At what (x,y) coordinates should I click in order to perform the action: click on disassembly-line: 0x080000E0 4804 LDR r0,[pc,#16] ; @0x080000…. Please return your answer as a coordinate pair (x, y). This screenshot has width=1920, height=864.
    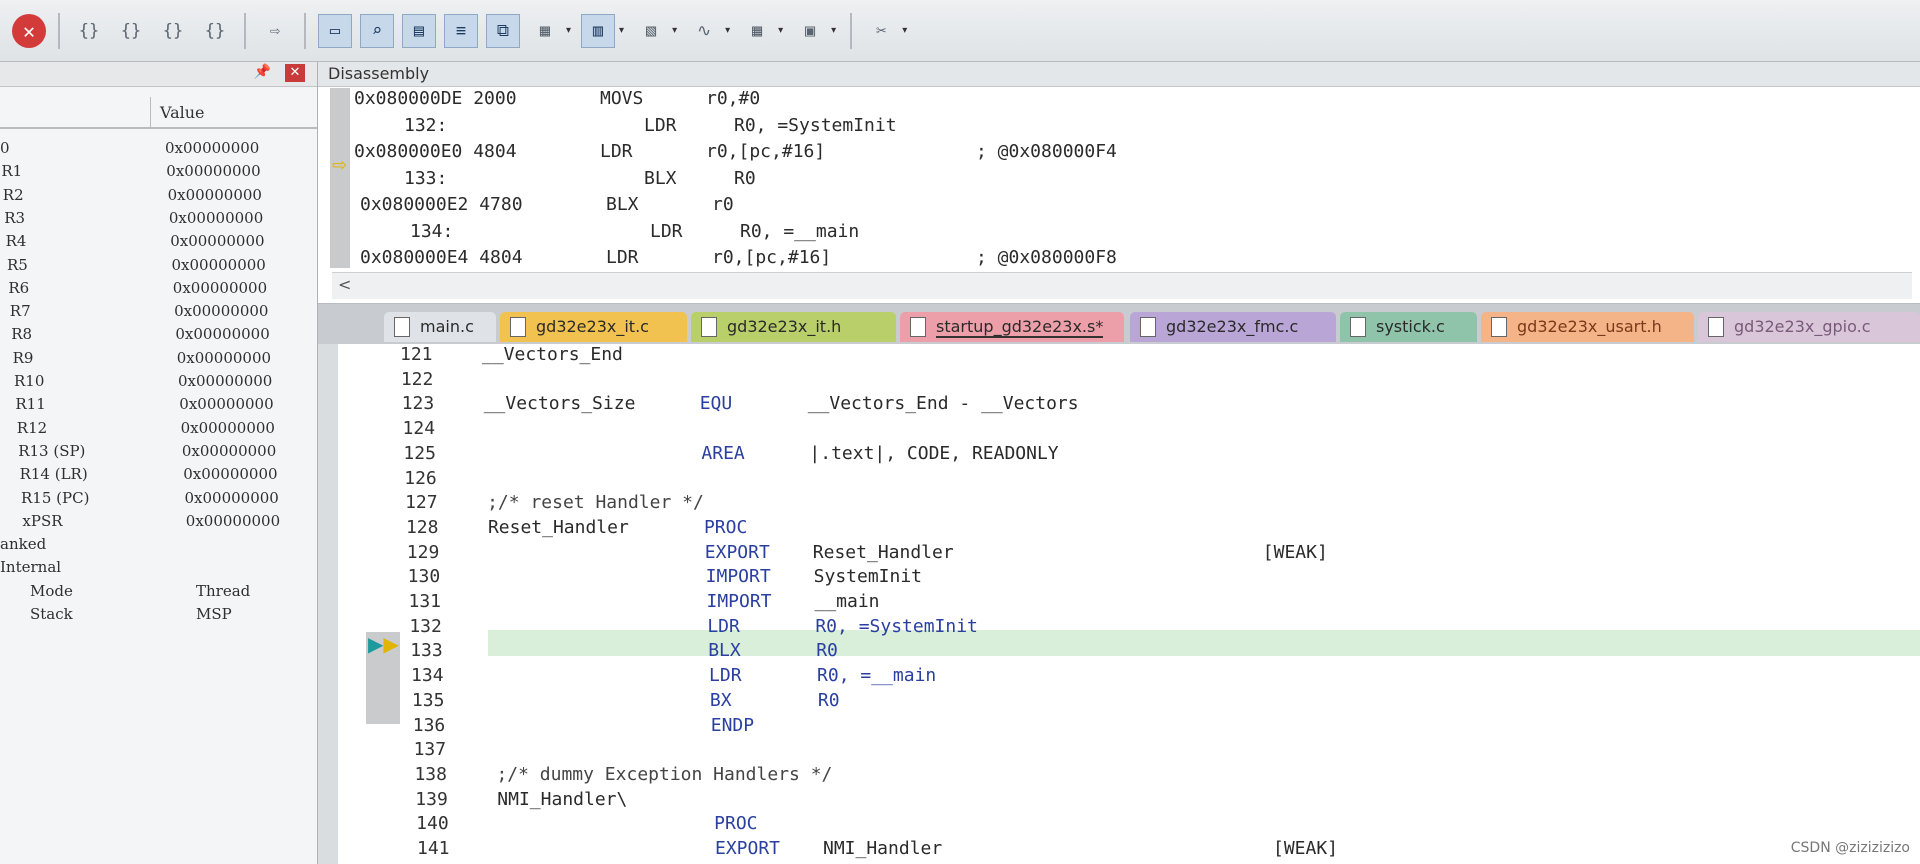
    Looking at the image, I should click on (1134, 154).